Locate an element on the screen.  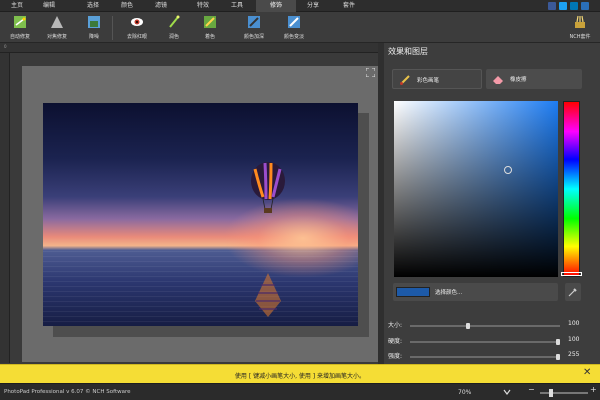
dodge-icon is located at coordinates (294, 22).